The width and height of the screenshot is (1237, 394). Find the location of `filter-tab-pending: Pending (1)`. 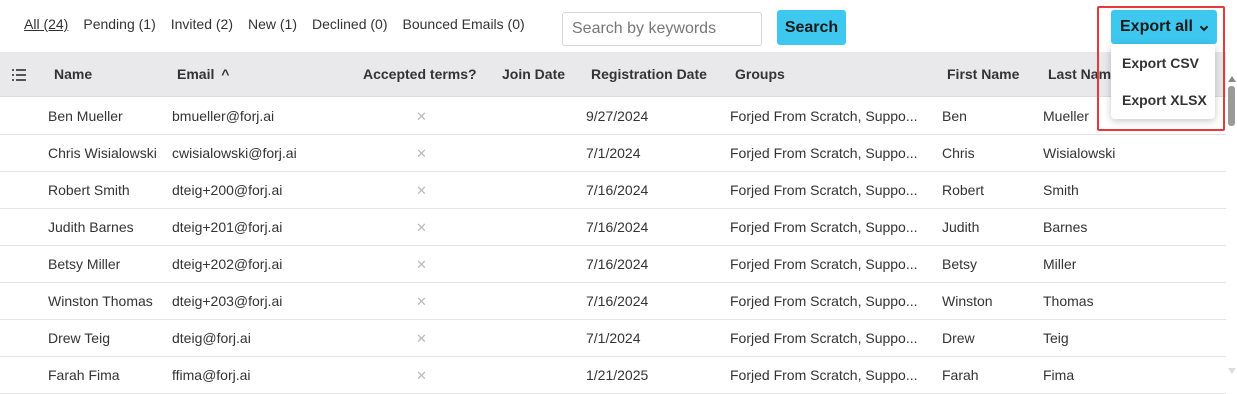

filter-tab-pending: Pending (1) is located at coordinates (119, 24).